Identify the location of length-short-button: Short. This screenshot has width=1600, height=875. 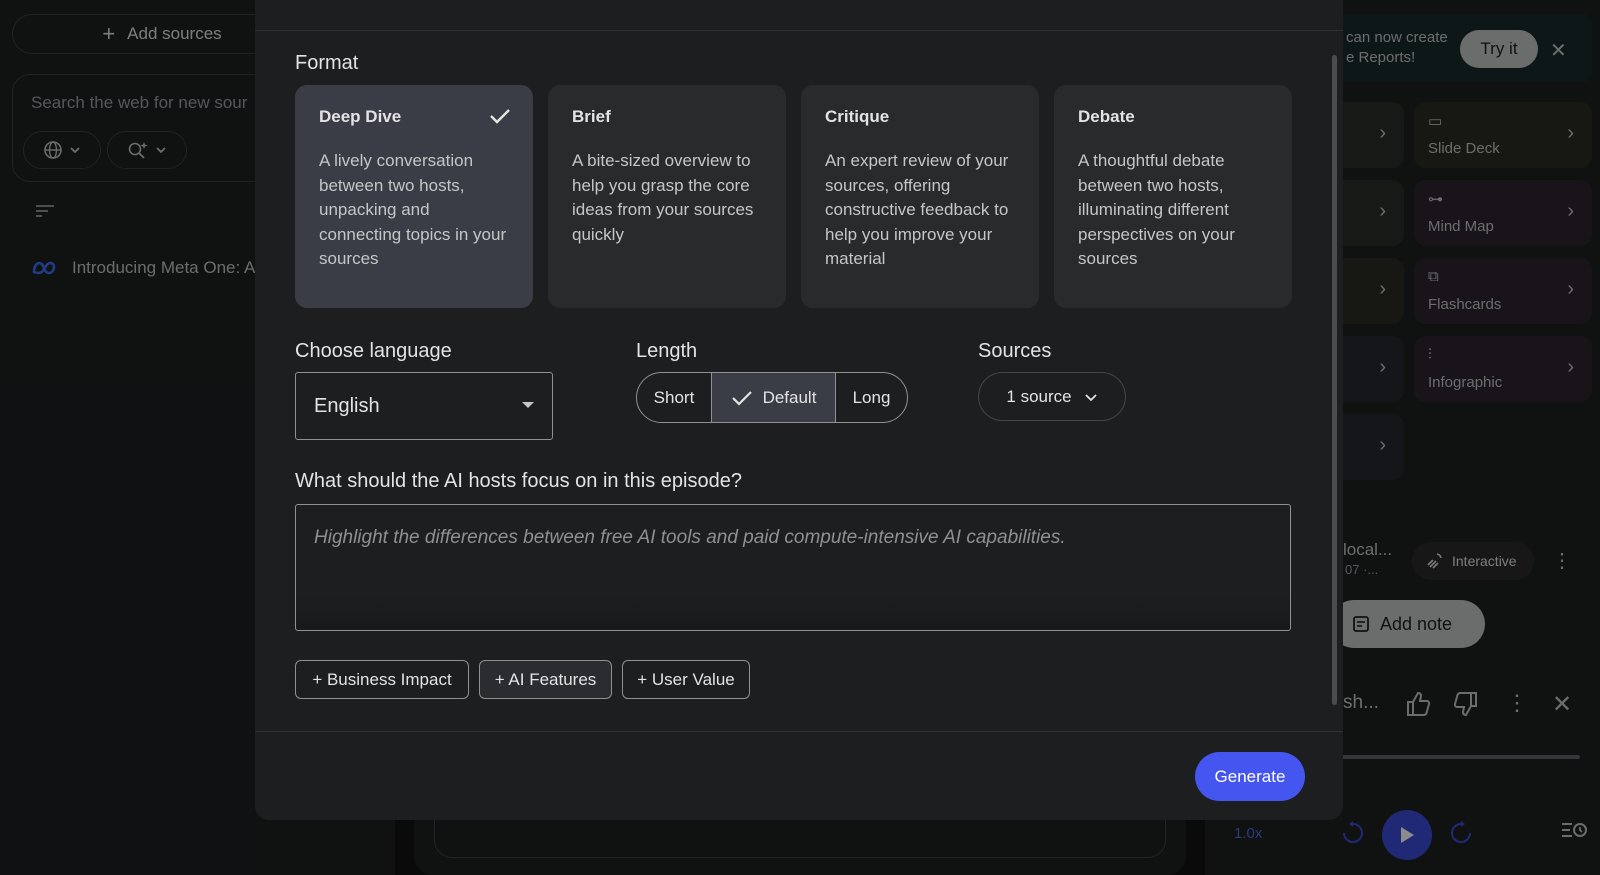
(674, 397).